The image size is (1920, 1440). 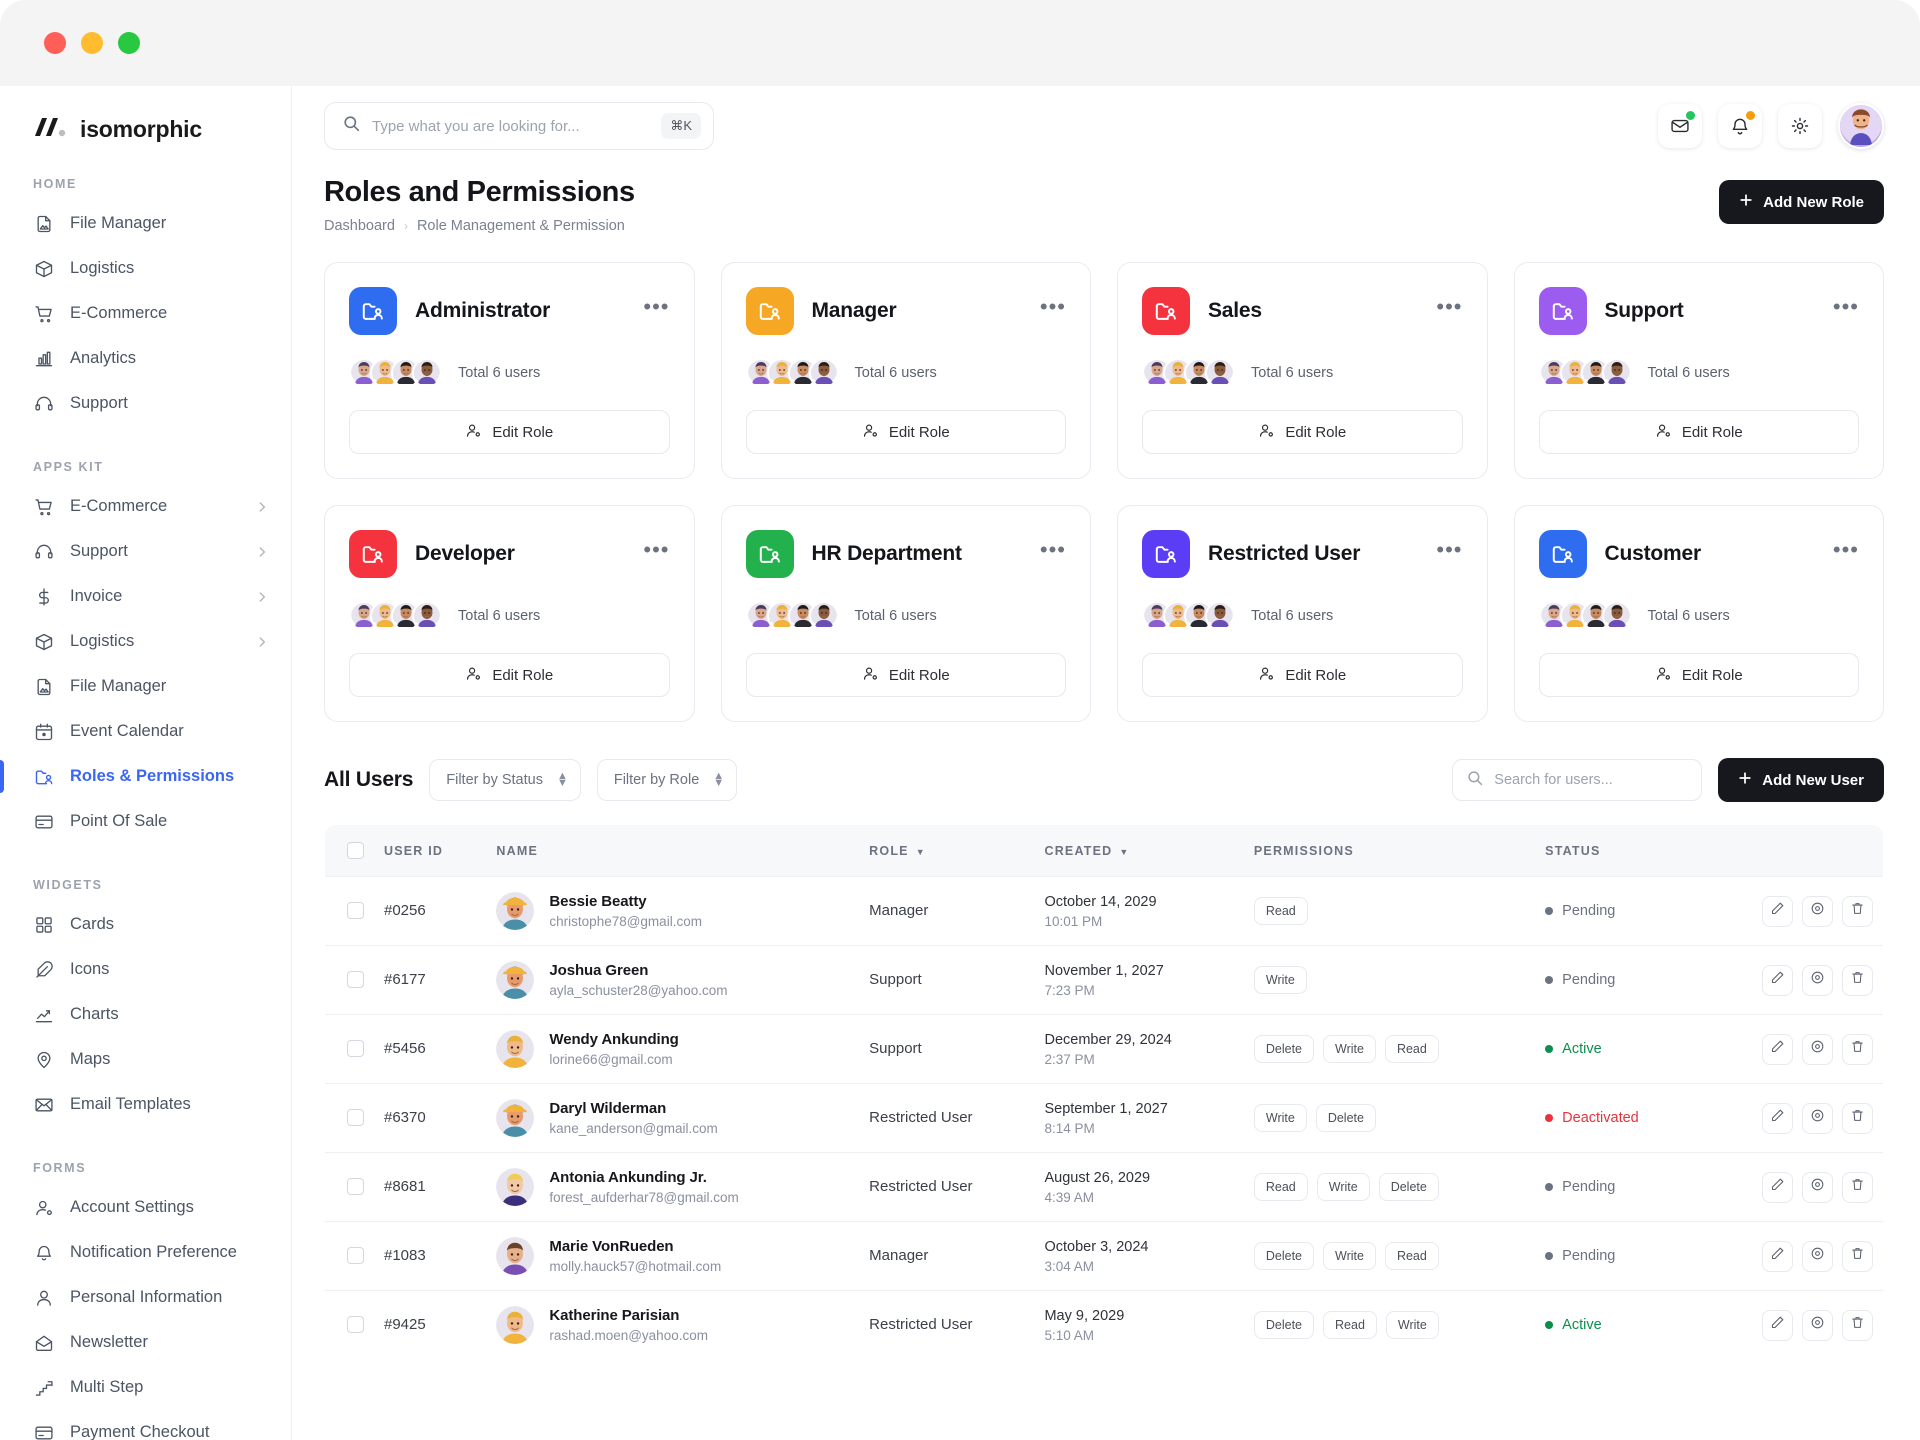 I want to click on sidebar-item-point-of-sale: Point Of Sale, so click(x=145, y=821).